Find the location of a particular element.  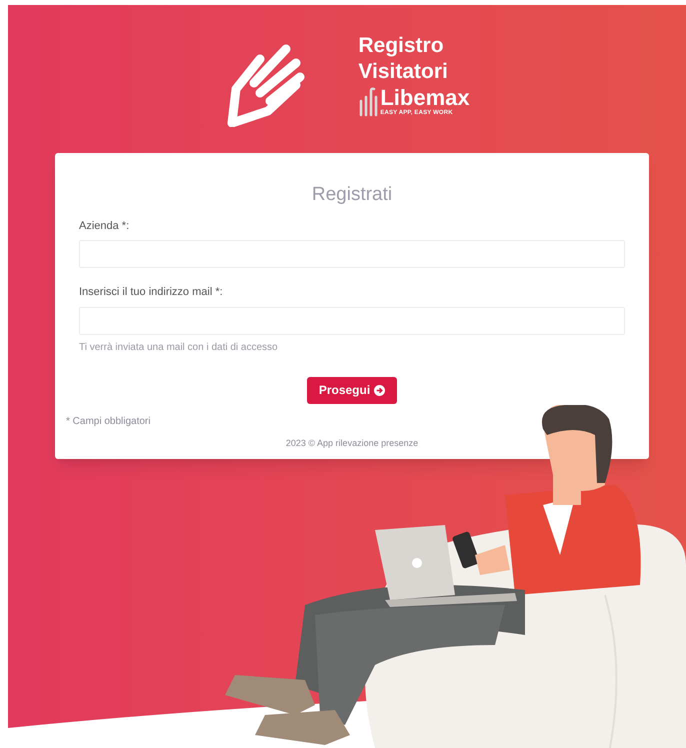

field-hint: Ti verrà inviata una mail con i dati di accesso is located at coordinates (179, 347).